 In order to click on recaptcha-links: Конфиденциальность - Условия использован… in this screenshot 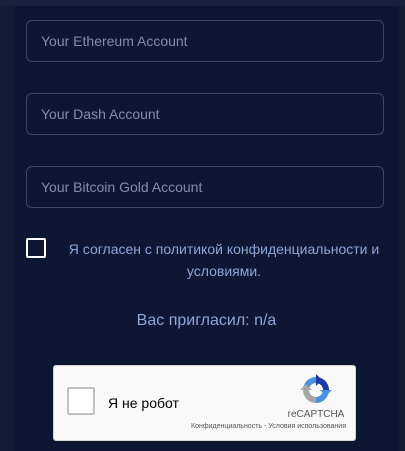, I will do `click(200, 426)`.